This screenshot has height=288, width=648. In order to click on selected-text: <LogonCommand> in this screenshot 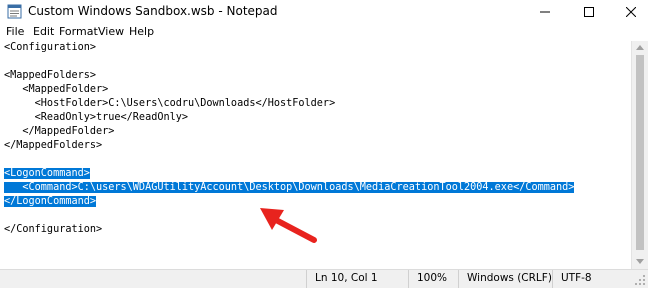, I will do `click(47, 173)`.